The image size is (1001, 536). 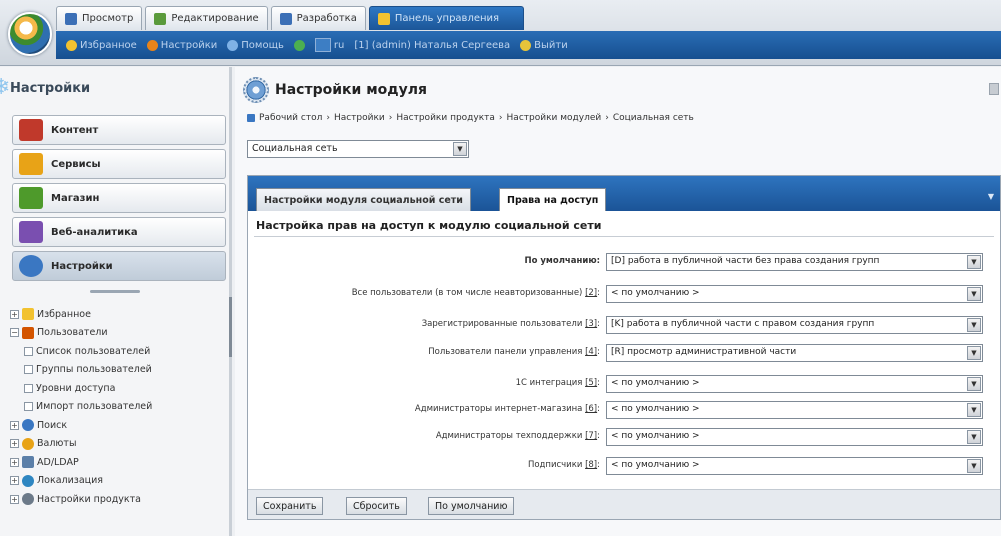 What do you see at coordinates (591, 293) in the screenshot?
I see `group-id-link: [2]` at bounding box center [591, 293].